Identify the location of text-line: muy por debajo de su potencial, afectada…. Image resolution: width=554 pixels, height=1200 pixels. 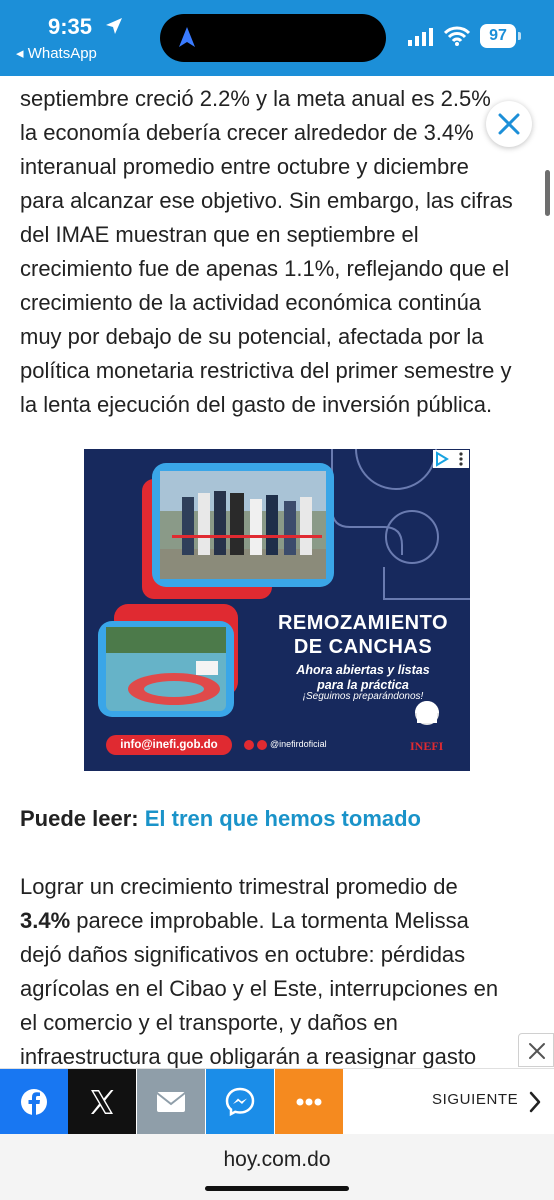
(252, 336).